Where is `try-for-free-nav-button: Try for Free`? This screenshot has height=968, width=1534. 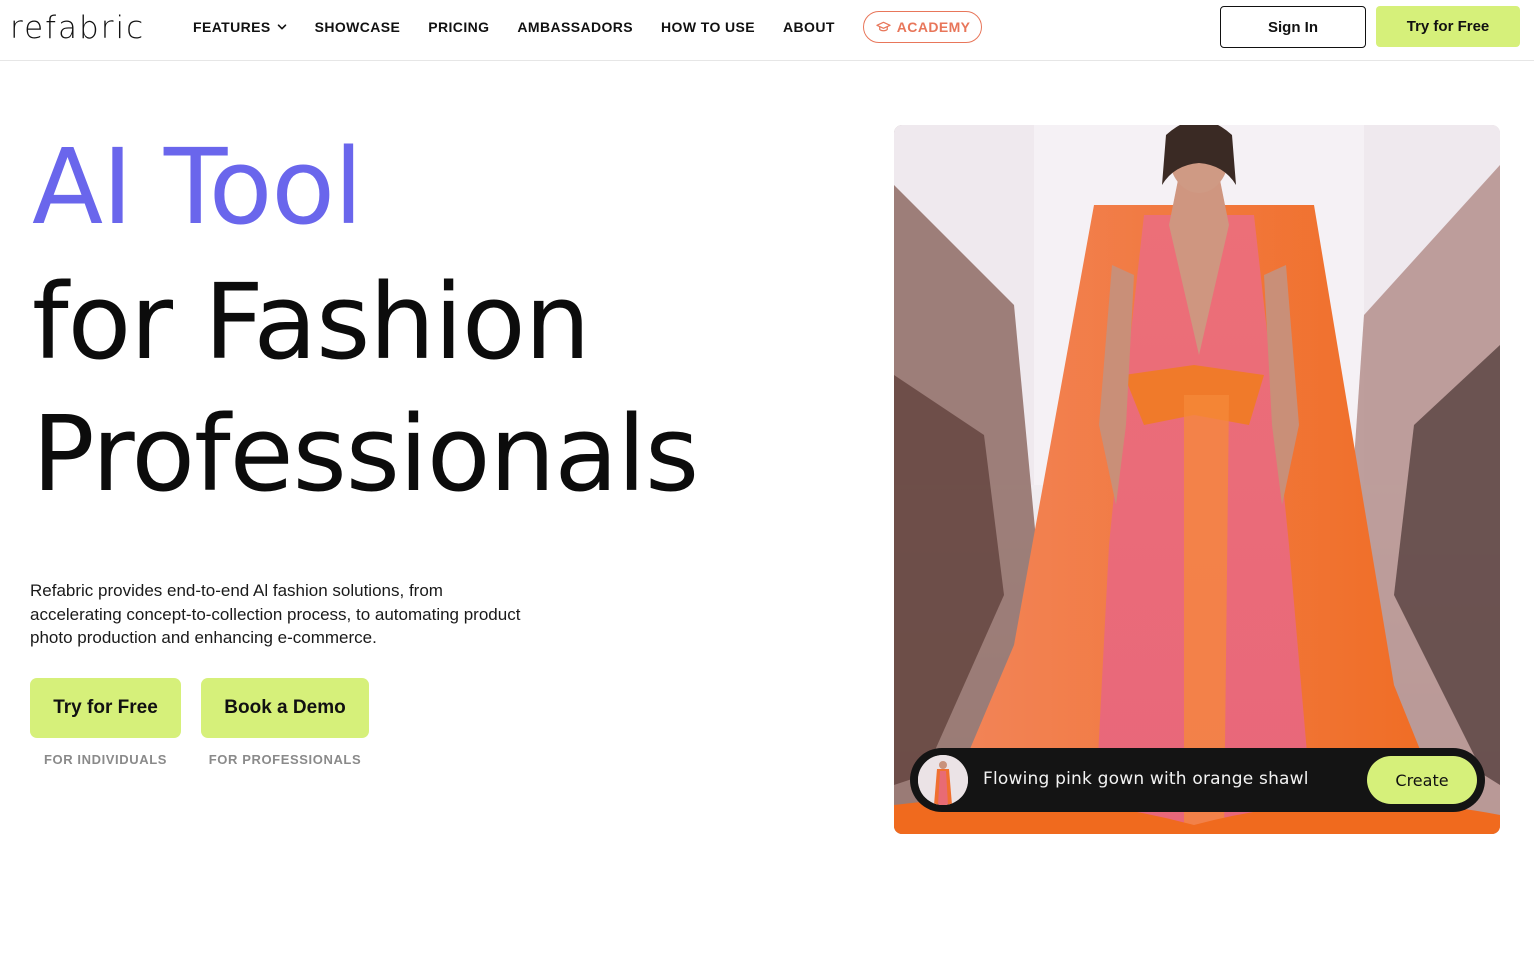
try-for-free-nav-button: Try for Free is located at coordinates (1448, 26).